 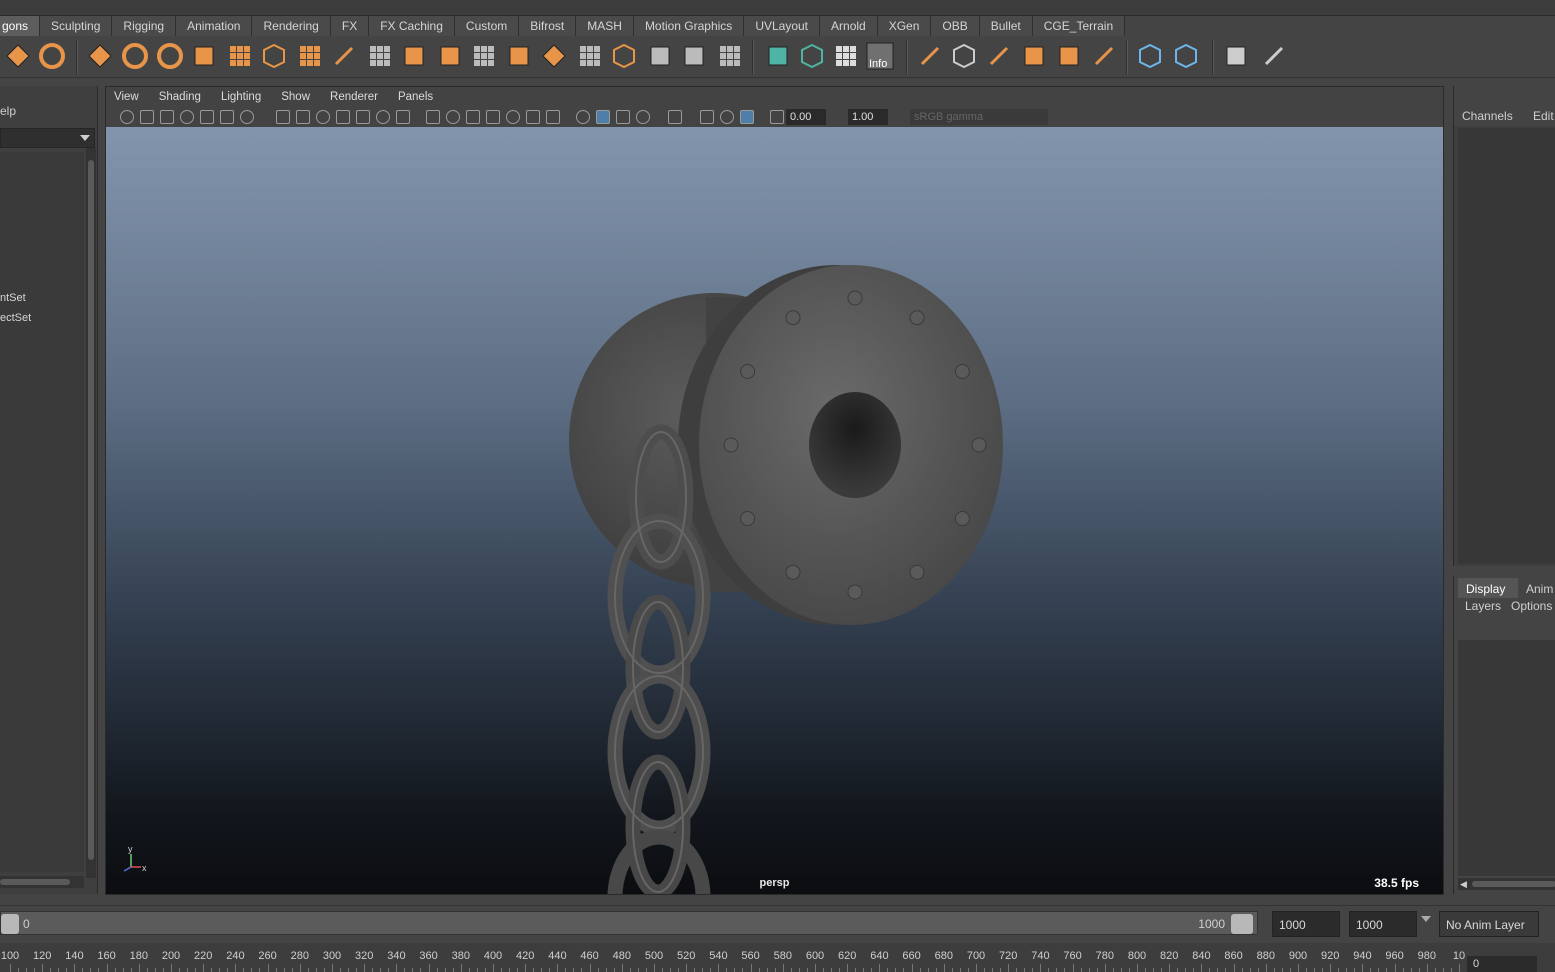 I want to click on shelf-tab-gons: gons, so click(x=20, y=26).